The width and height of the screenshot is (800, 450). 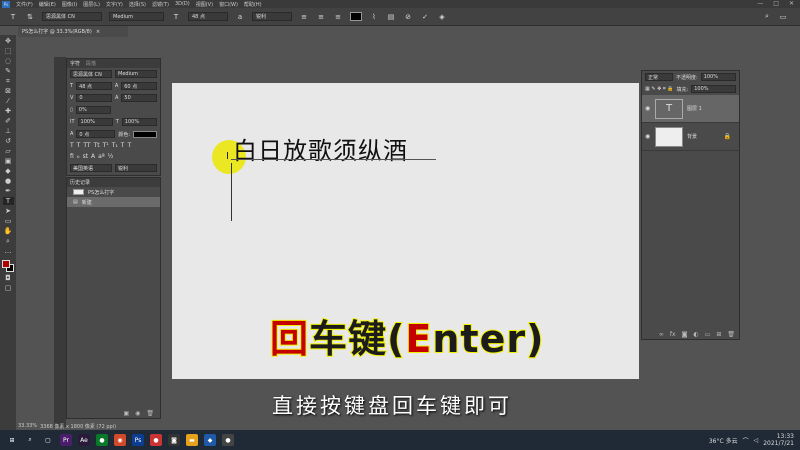 I want to click on path-select-tool-icon: ➤, so click(x=8, y=211).